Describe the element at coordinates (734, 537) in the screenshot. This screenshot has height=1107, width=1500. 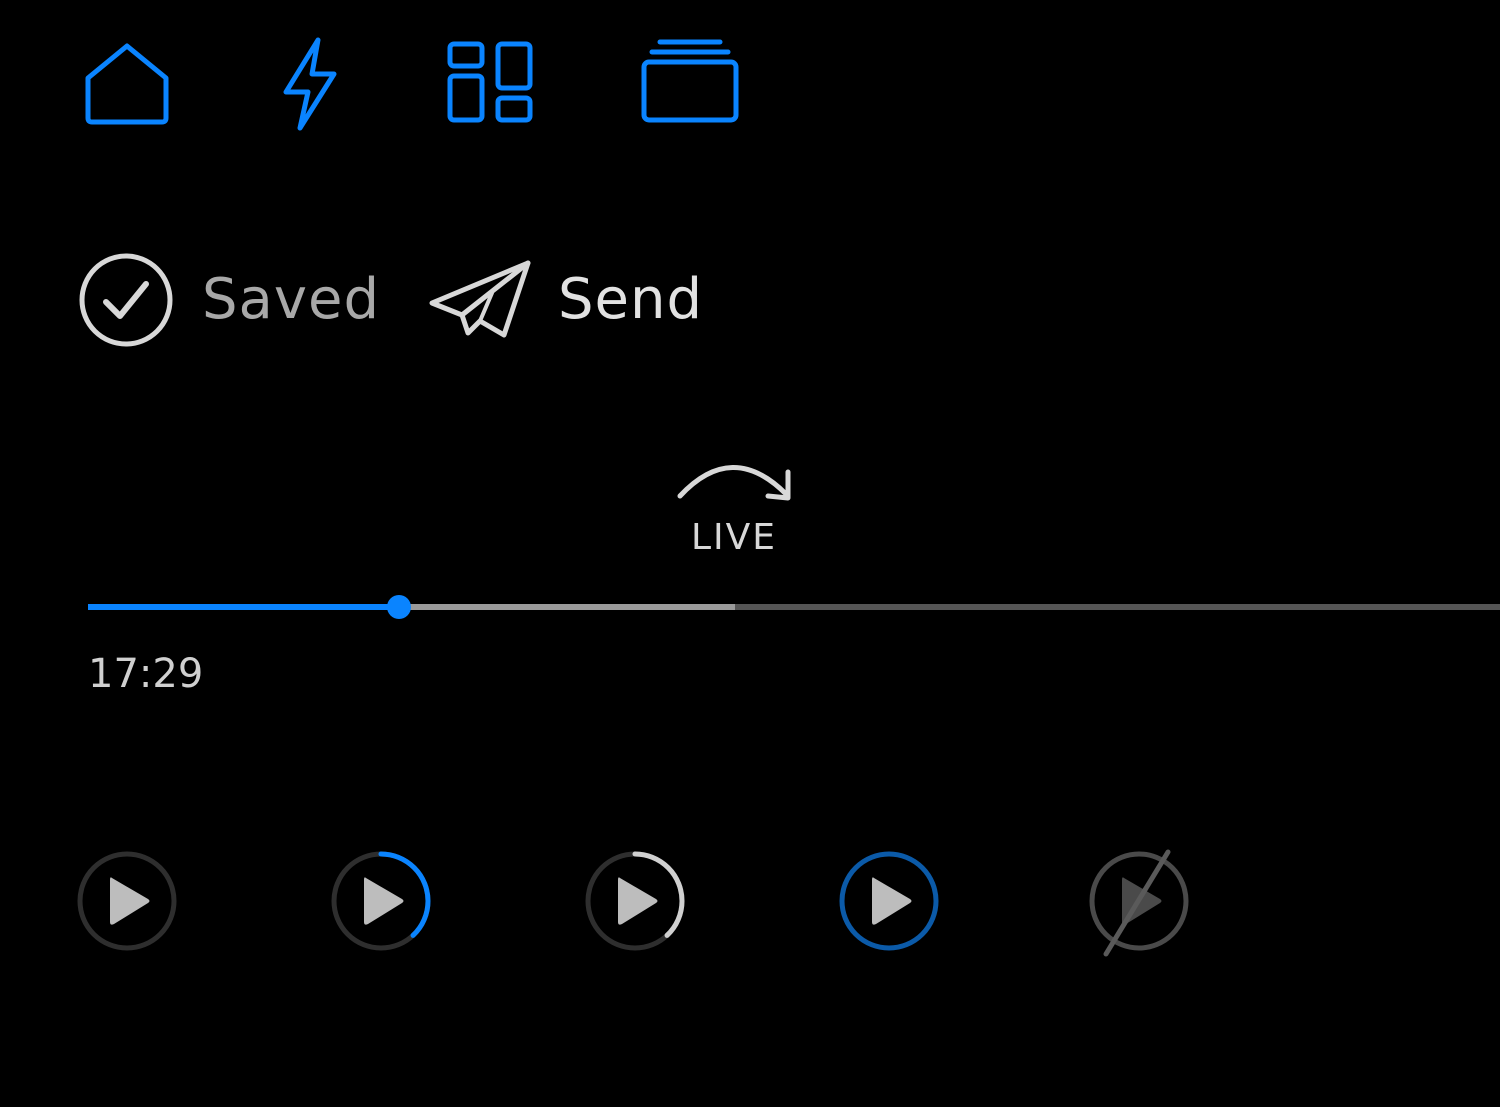
I see `live-label: LIVE` at that location.